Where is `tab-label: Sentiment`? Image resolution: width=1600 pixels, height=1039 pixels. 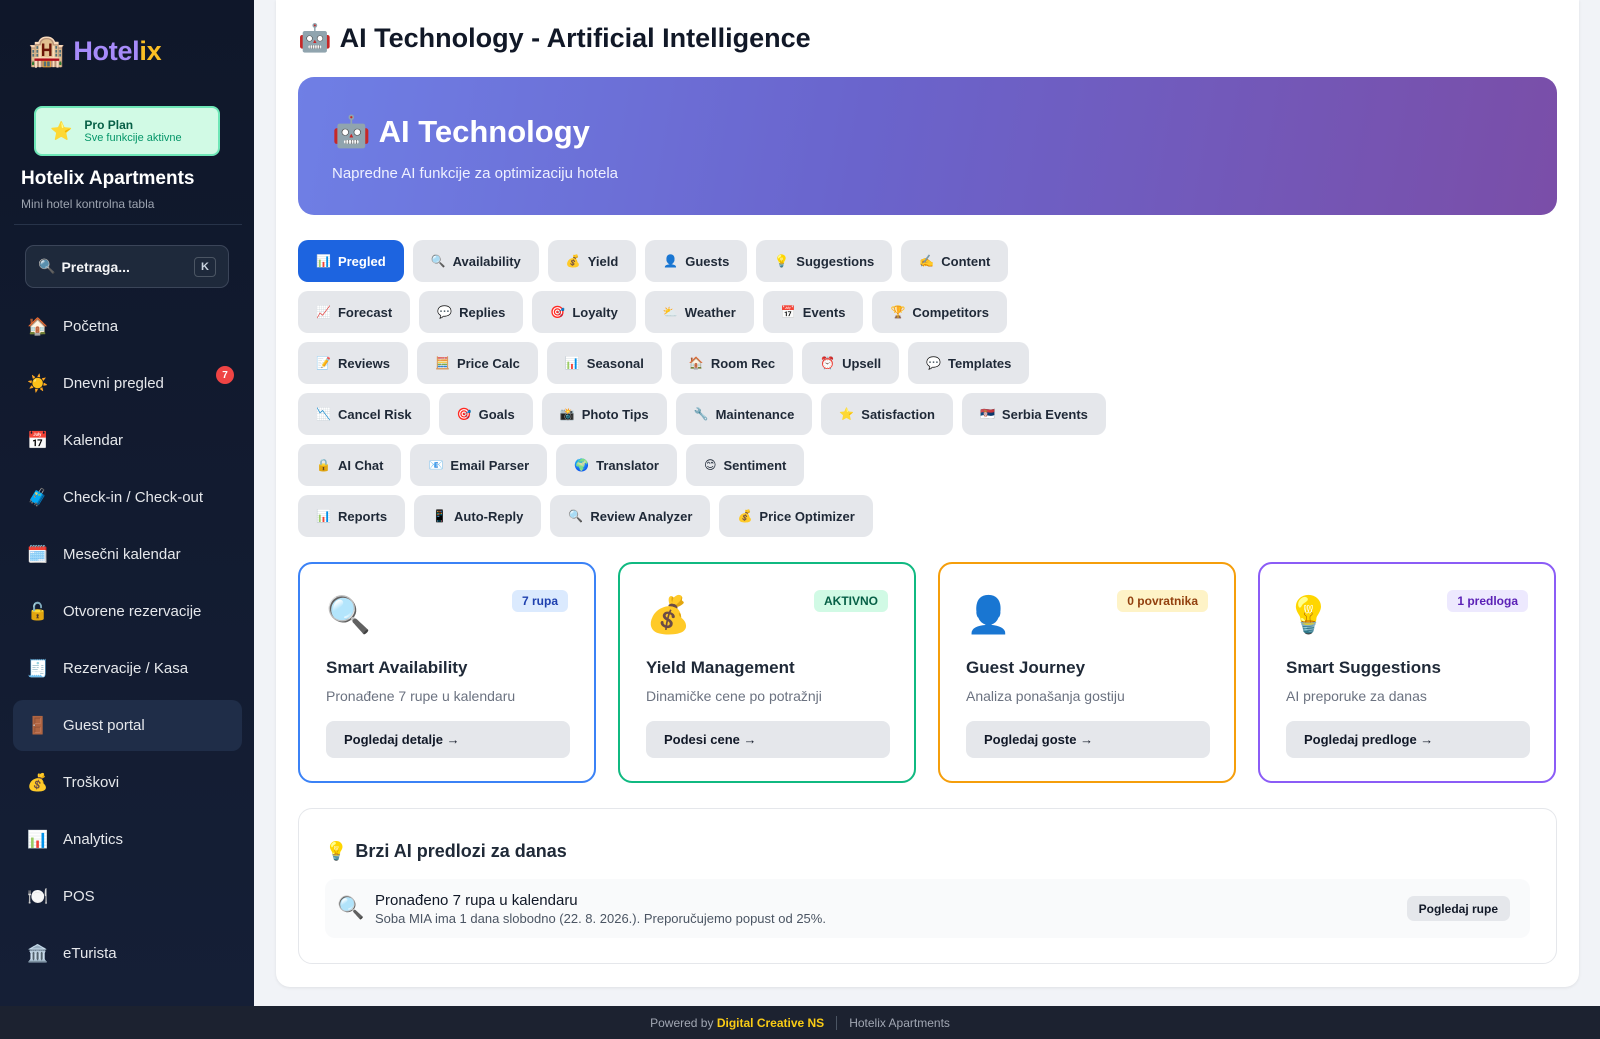 tab-label: Sentiment is located at coordinates (755, 465).